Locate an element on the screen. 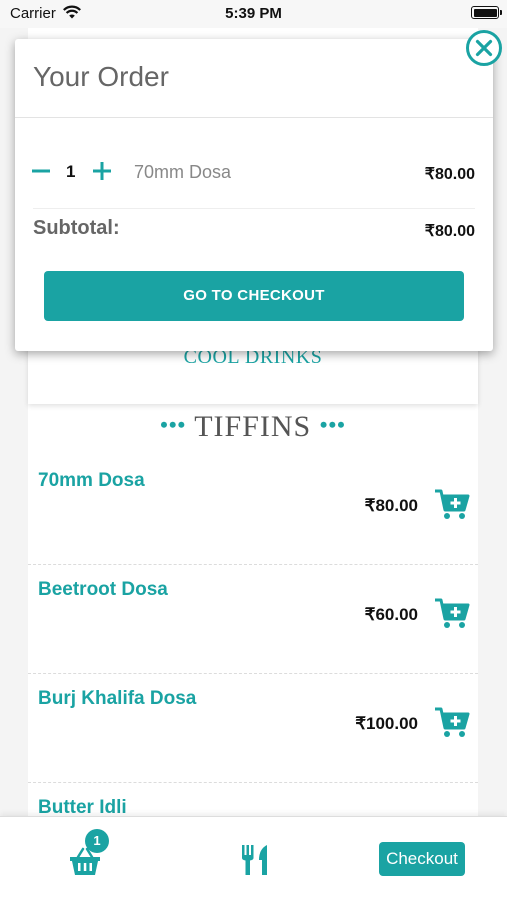 This screenshot has width=507, height=901. menu-item-name: 70mm Dosa is located at coordinates (91, 480).